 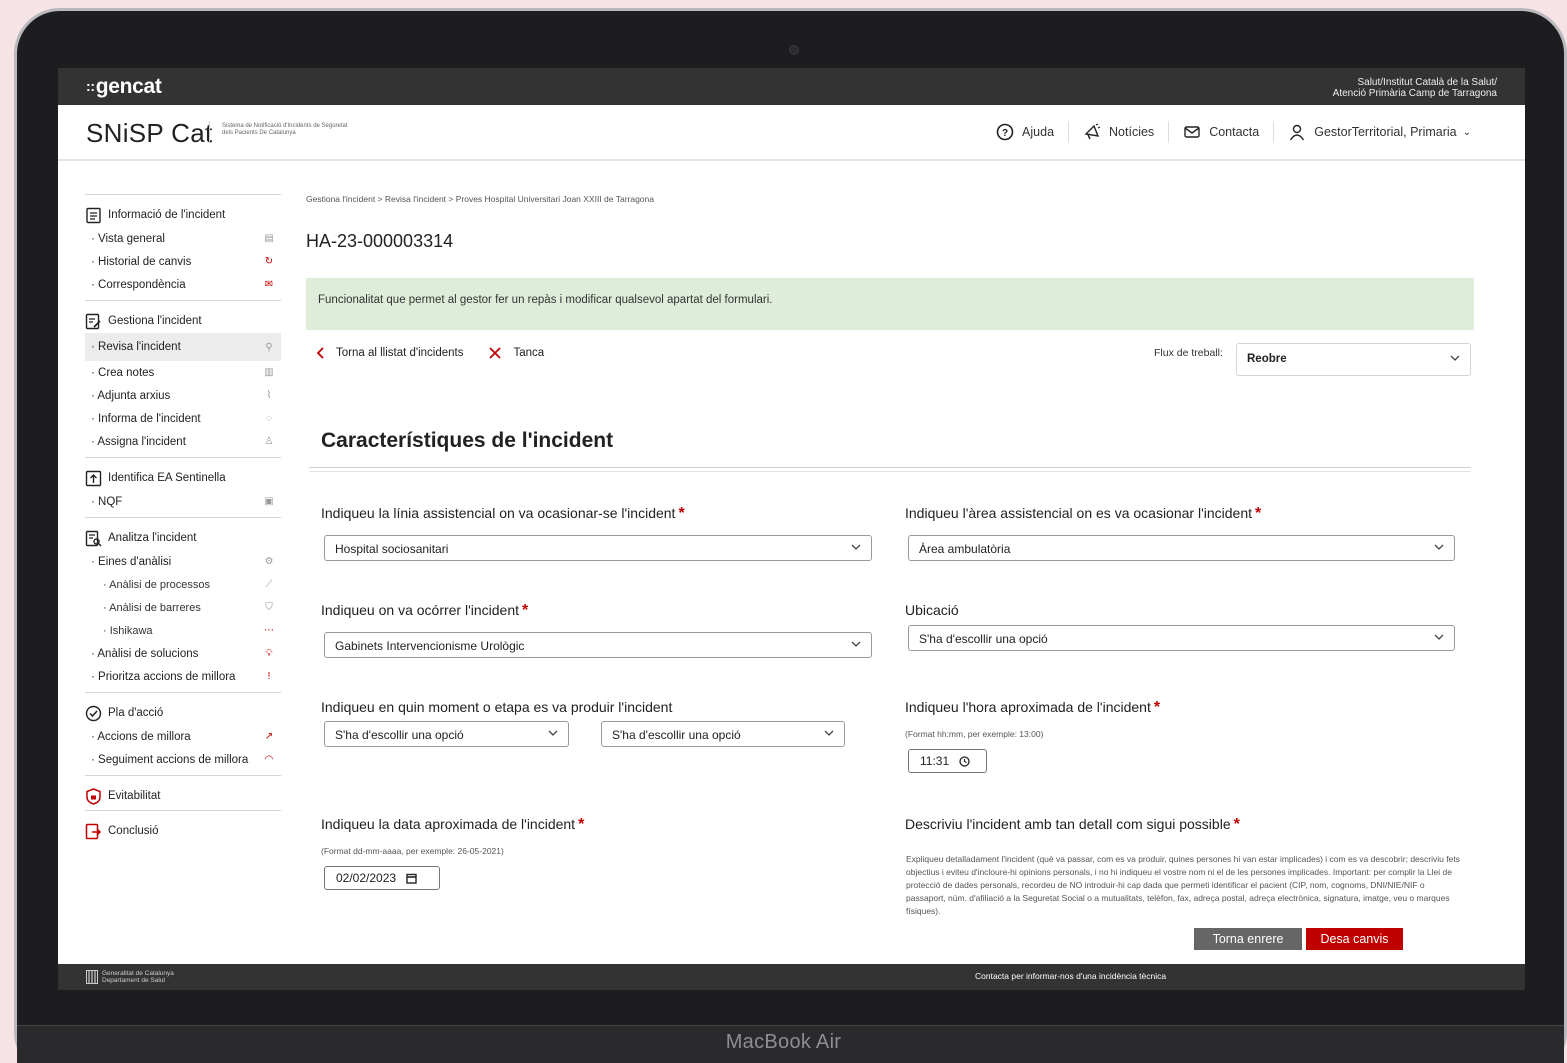 What do you see at coordinates (1353, 359) in the screenshot?
I see `workflow-select: Reobre` at bounding box center [1353, 359].